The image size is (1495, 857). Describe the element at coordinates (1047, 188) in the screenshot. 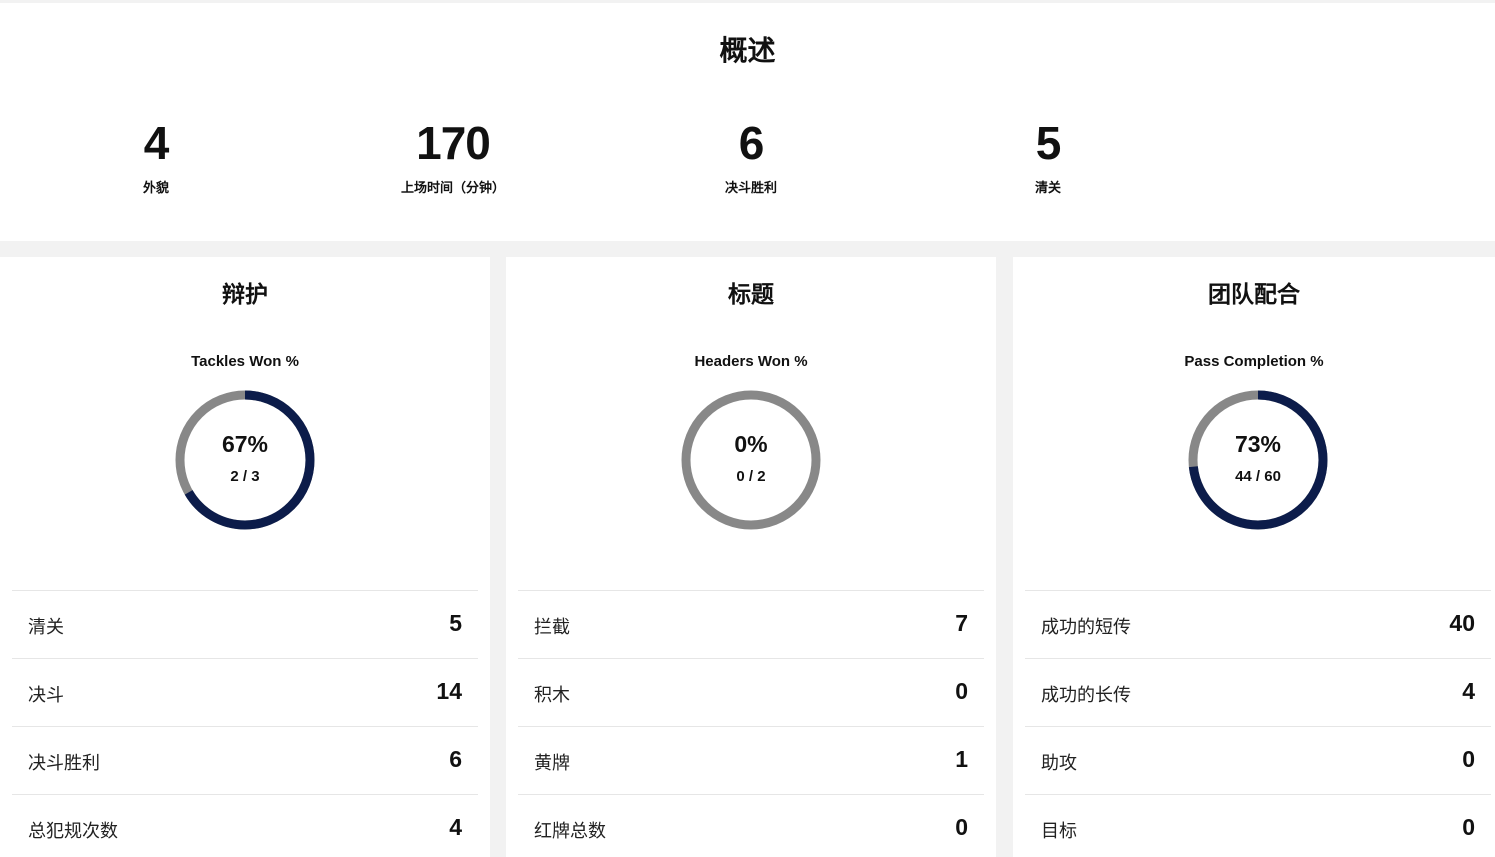

I see `stat-label: 清关` at that location.